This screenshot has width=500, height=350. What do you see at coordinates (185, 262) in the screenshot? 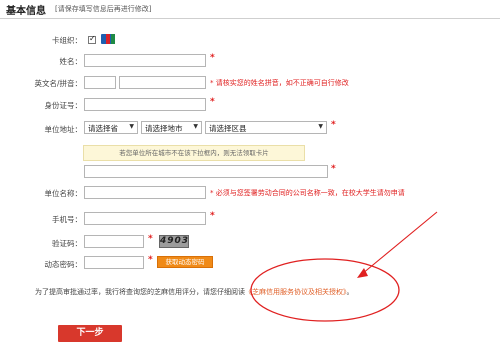
I see `get-code-button: 获取动态密码` at bounding box center [185, 262].